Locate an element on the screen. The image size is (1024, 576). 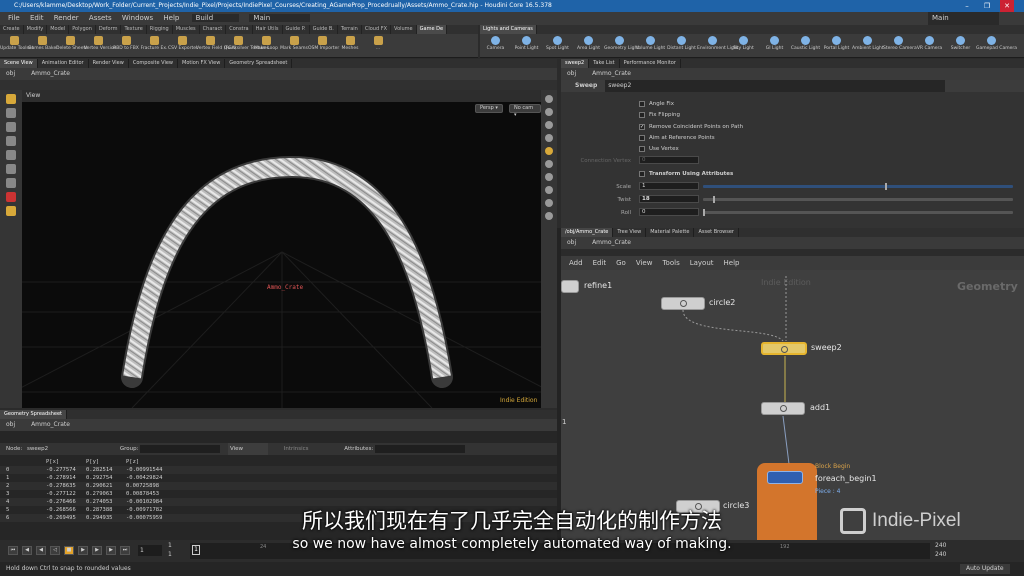
shelf-tool: Spot Light is located at coordinates (557, 42).